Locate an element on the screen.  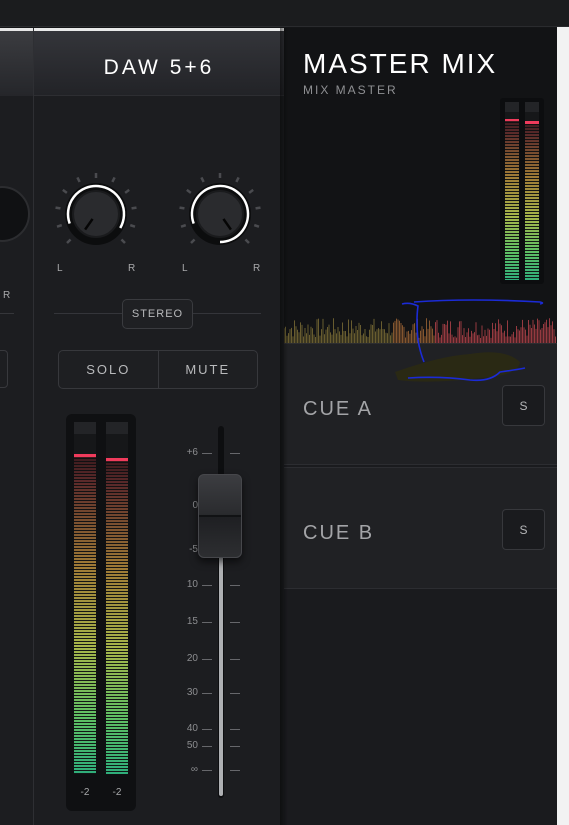
cue-label: CUE A is located at coordinates (338, 409).